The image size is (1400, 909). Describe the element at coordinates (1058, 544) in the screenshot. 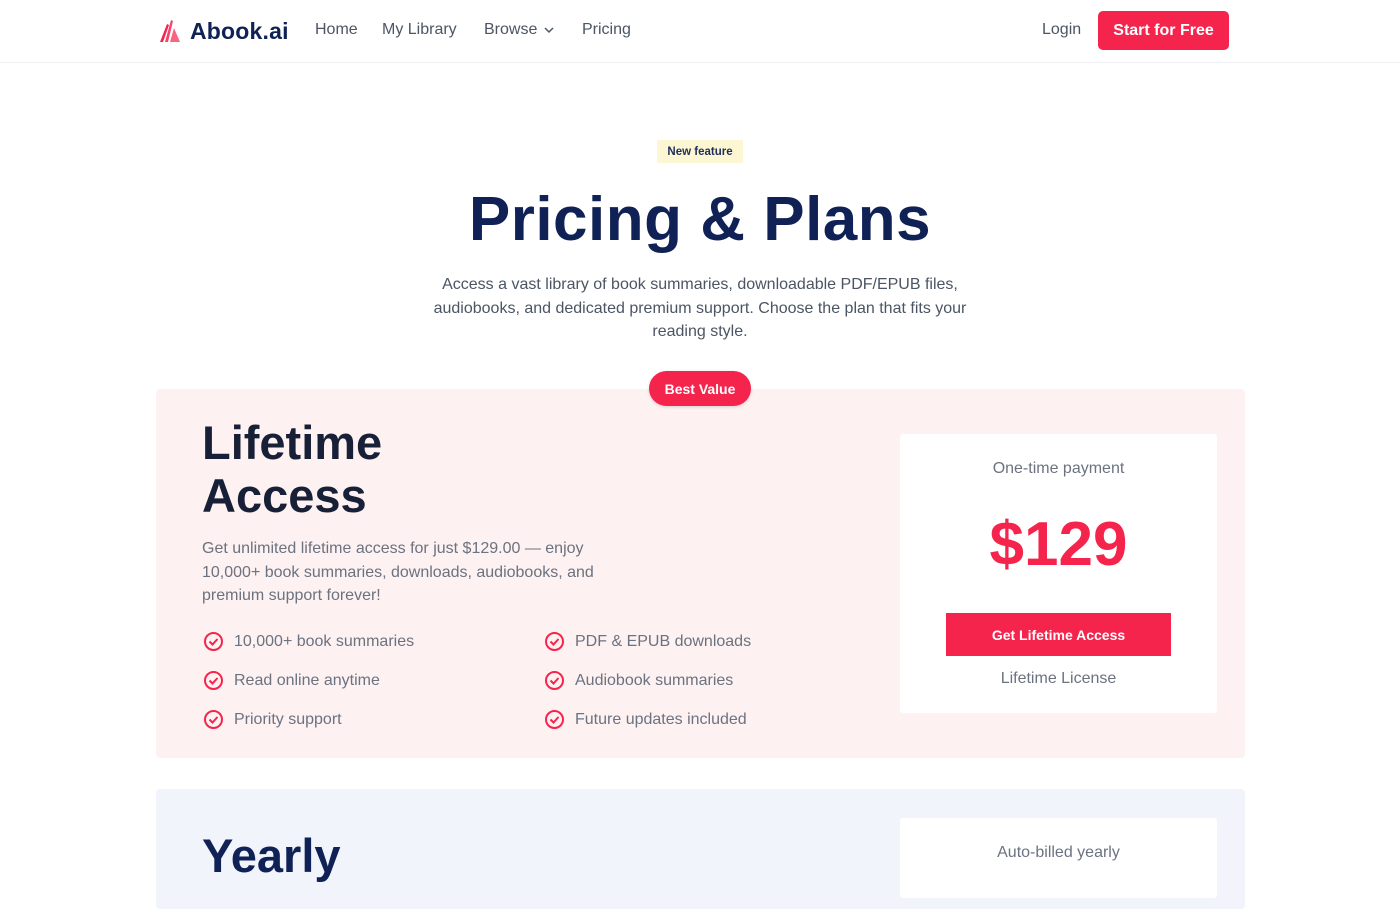

I see `lifetime-price: $129` at that location.